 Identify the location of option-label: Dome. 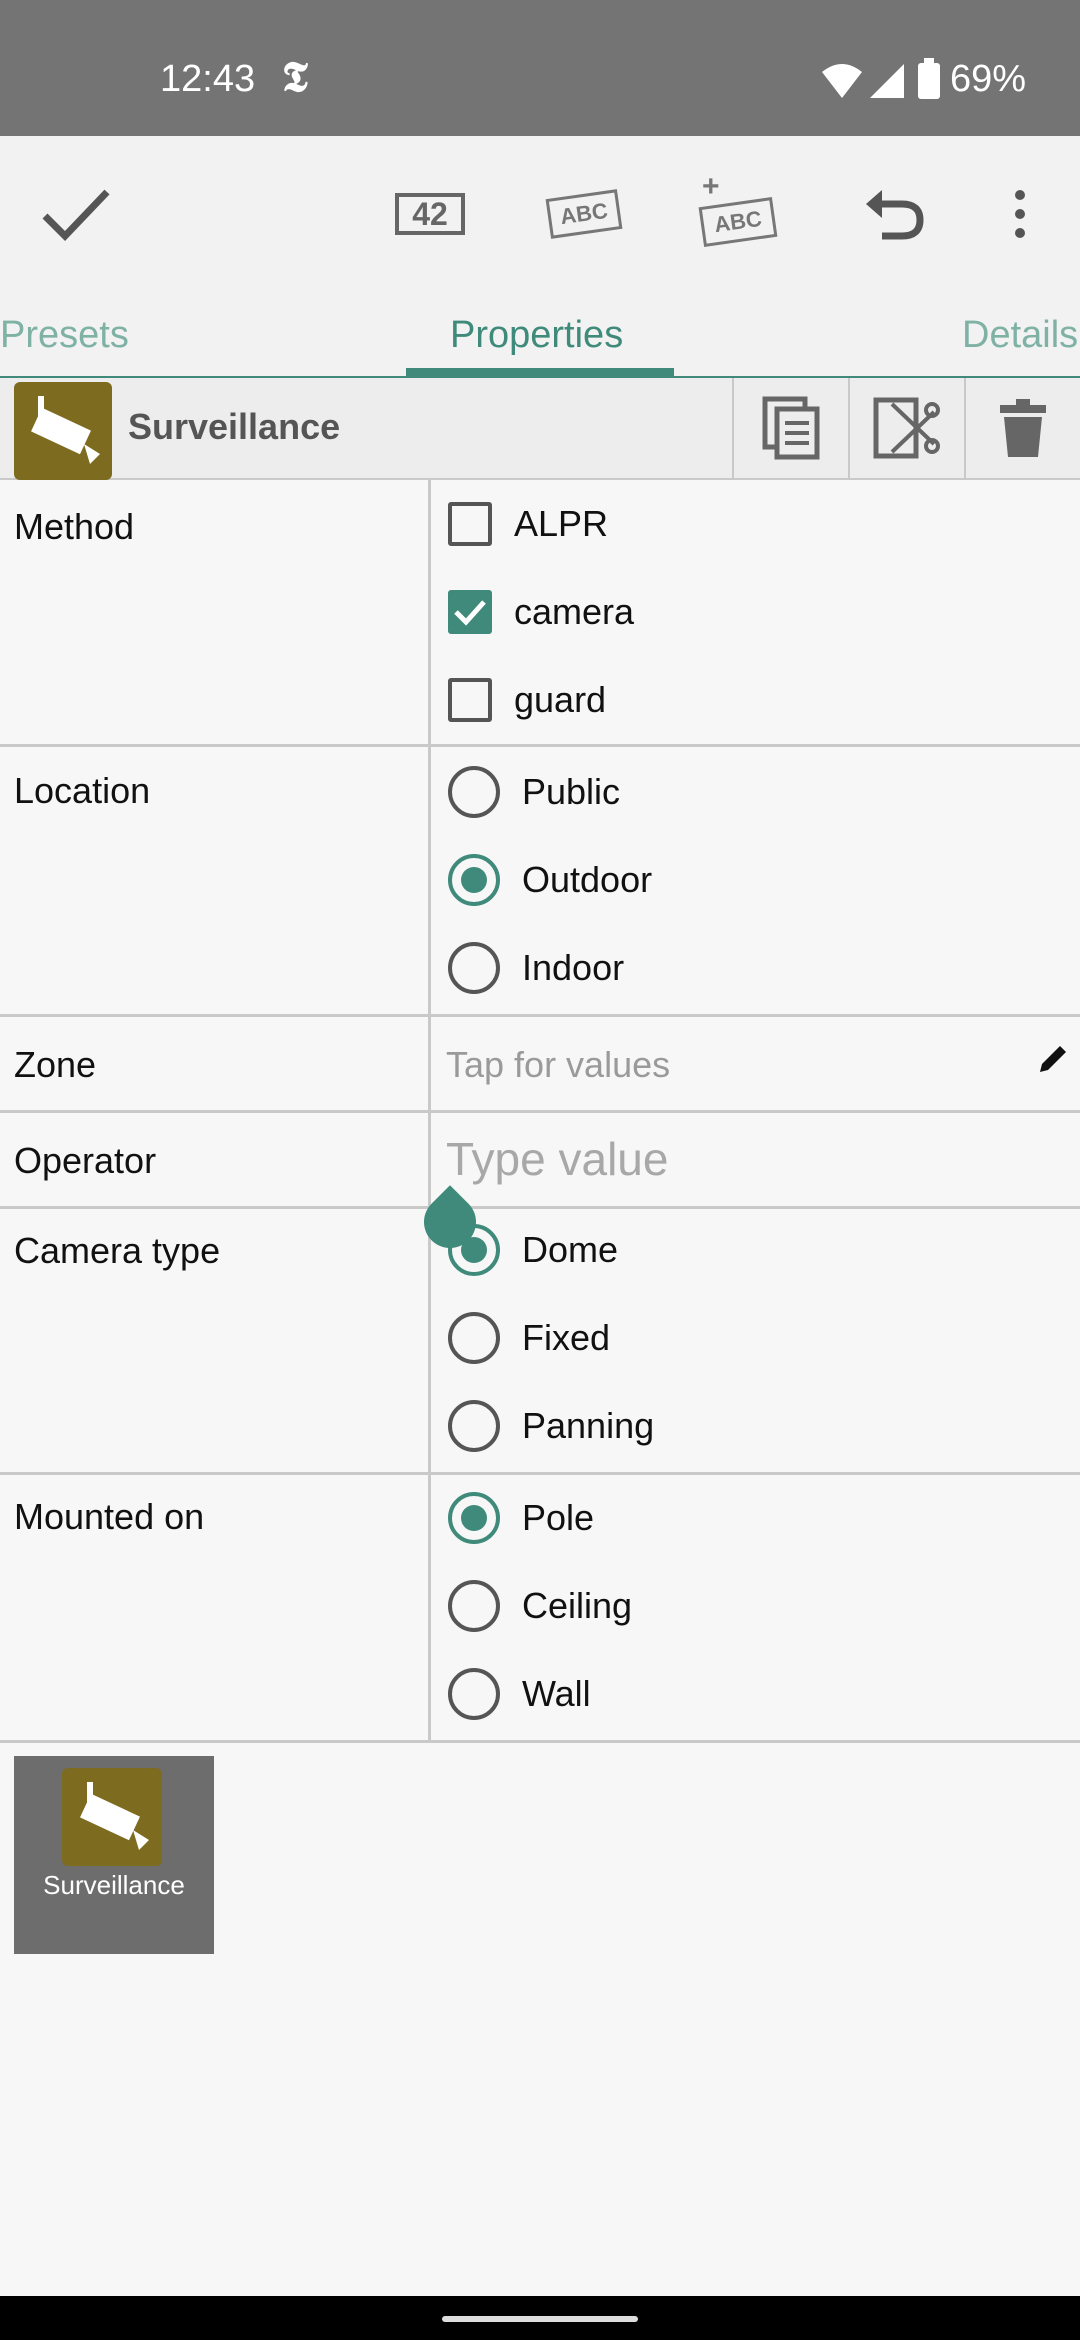
(570, 1249).